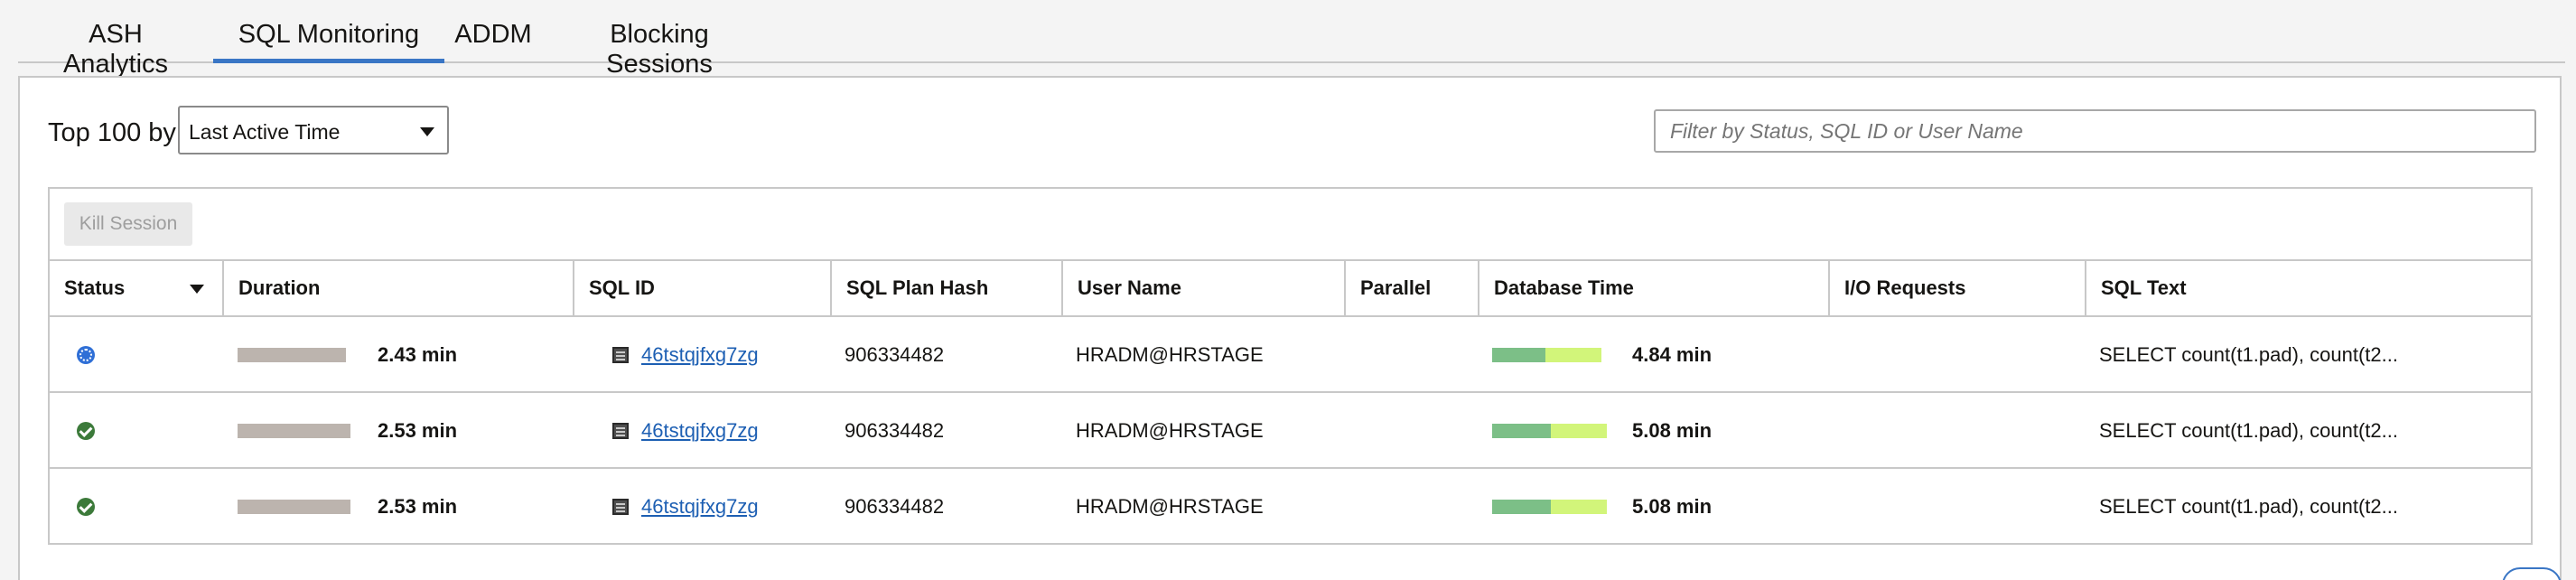 This screenshot has height=580, width=2576. I want to click on column-header-sql-text: SQL Text, so click(2310, 288).